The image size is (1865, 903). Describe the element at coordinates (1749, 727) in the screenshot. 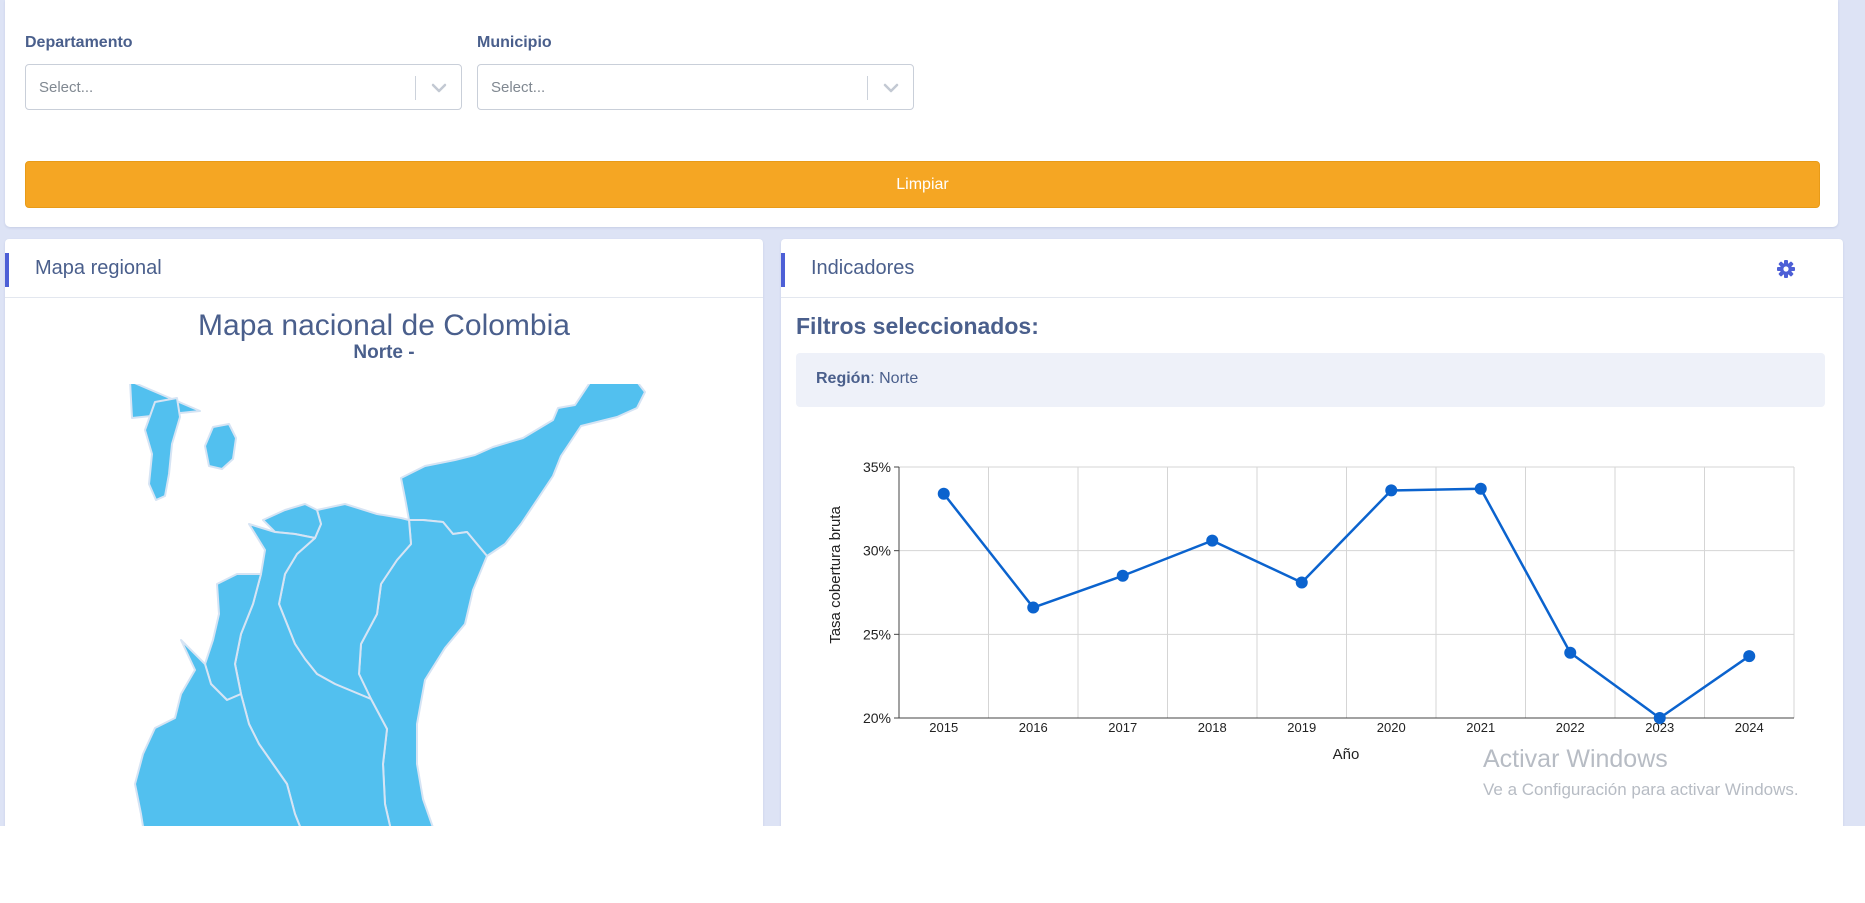

I see `x-tick-label: 2024` at that location.